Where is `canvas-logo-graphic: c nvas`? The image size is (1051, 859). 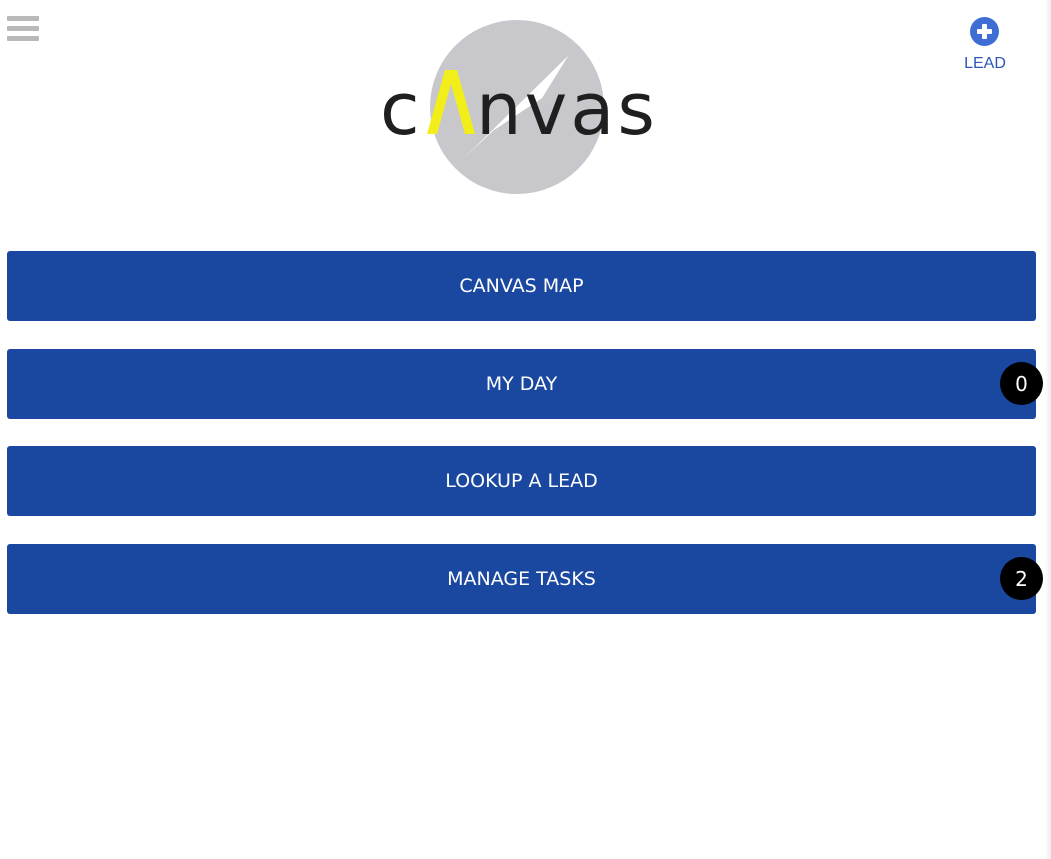
canvas-logo-graphic: c nvas is located at coordinates (519, 107).